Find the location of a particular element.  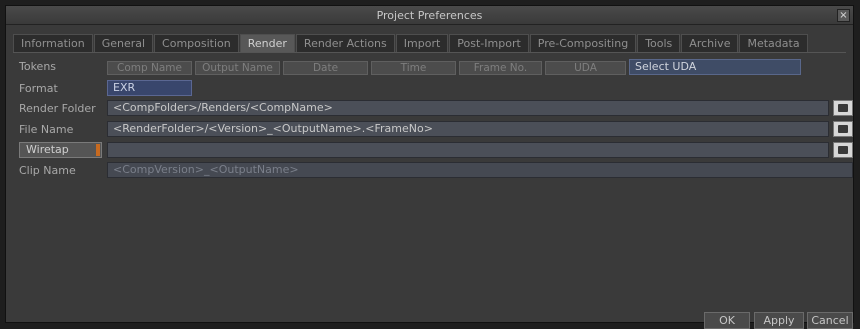

clip-name-label: Clip Name is located at coordinates (47, 170).